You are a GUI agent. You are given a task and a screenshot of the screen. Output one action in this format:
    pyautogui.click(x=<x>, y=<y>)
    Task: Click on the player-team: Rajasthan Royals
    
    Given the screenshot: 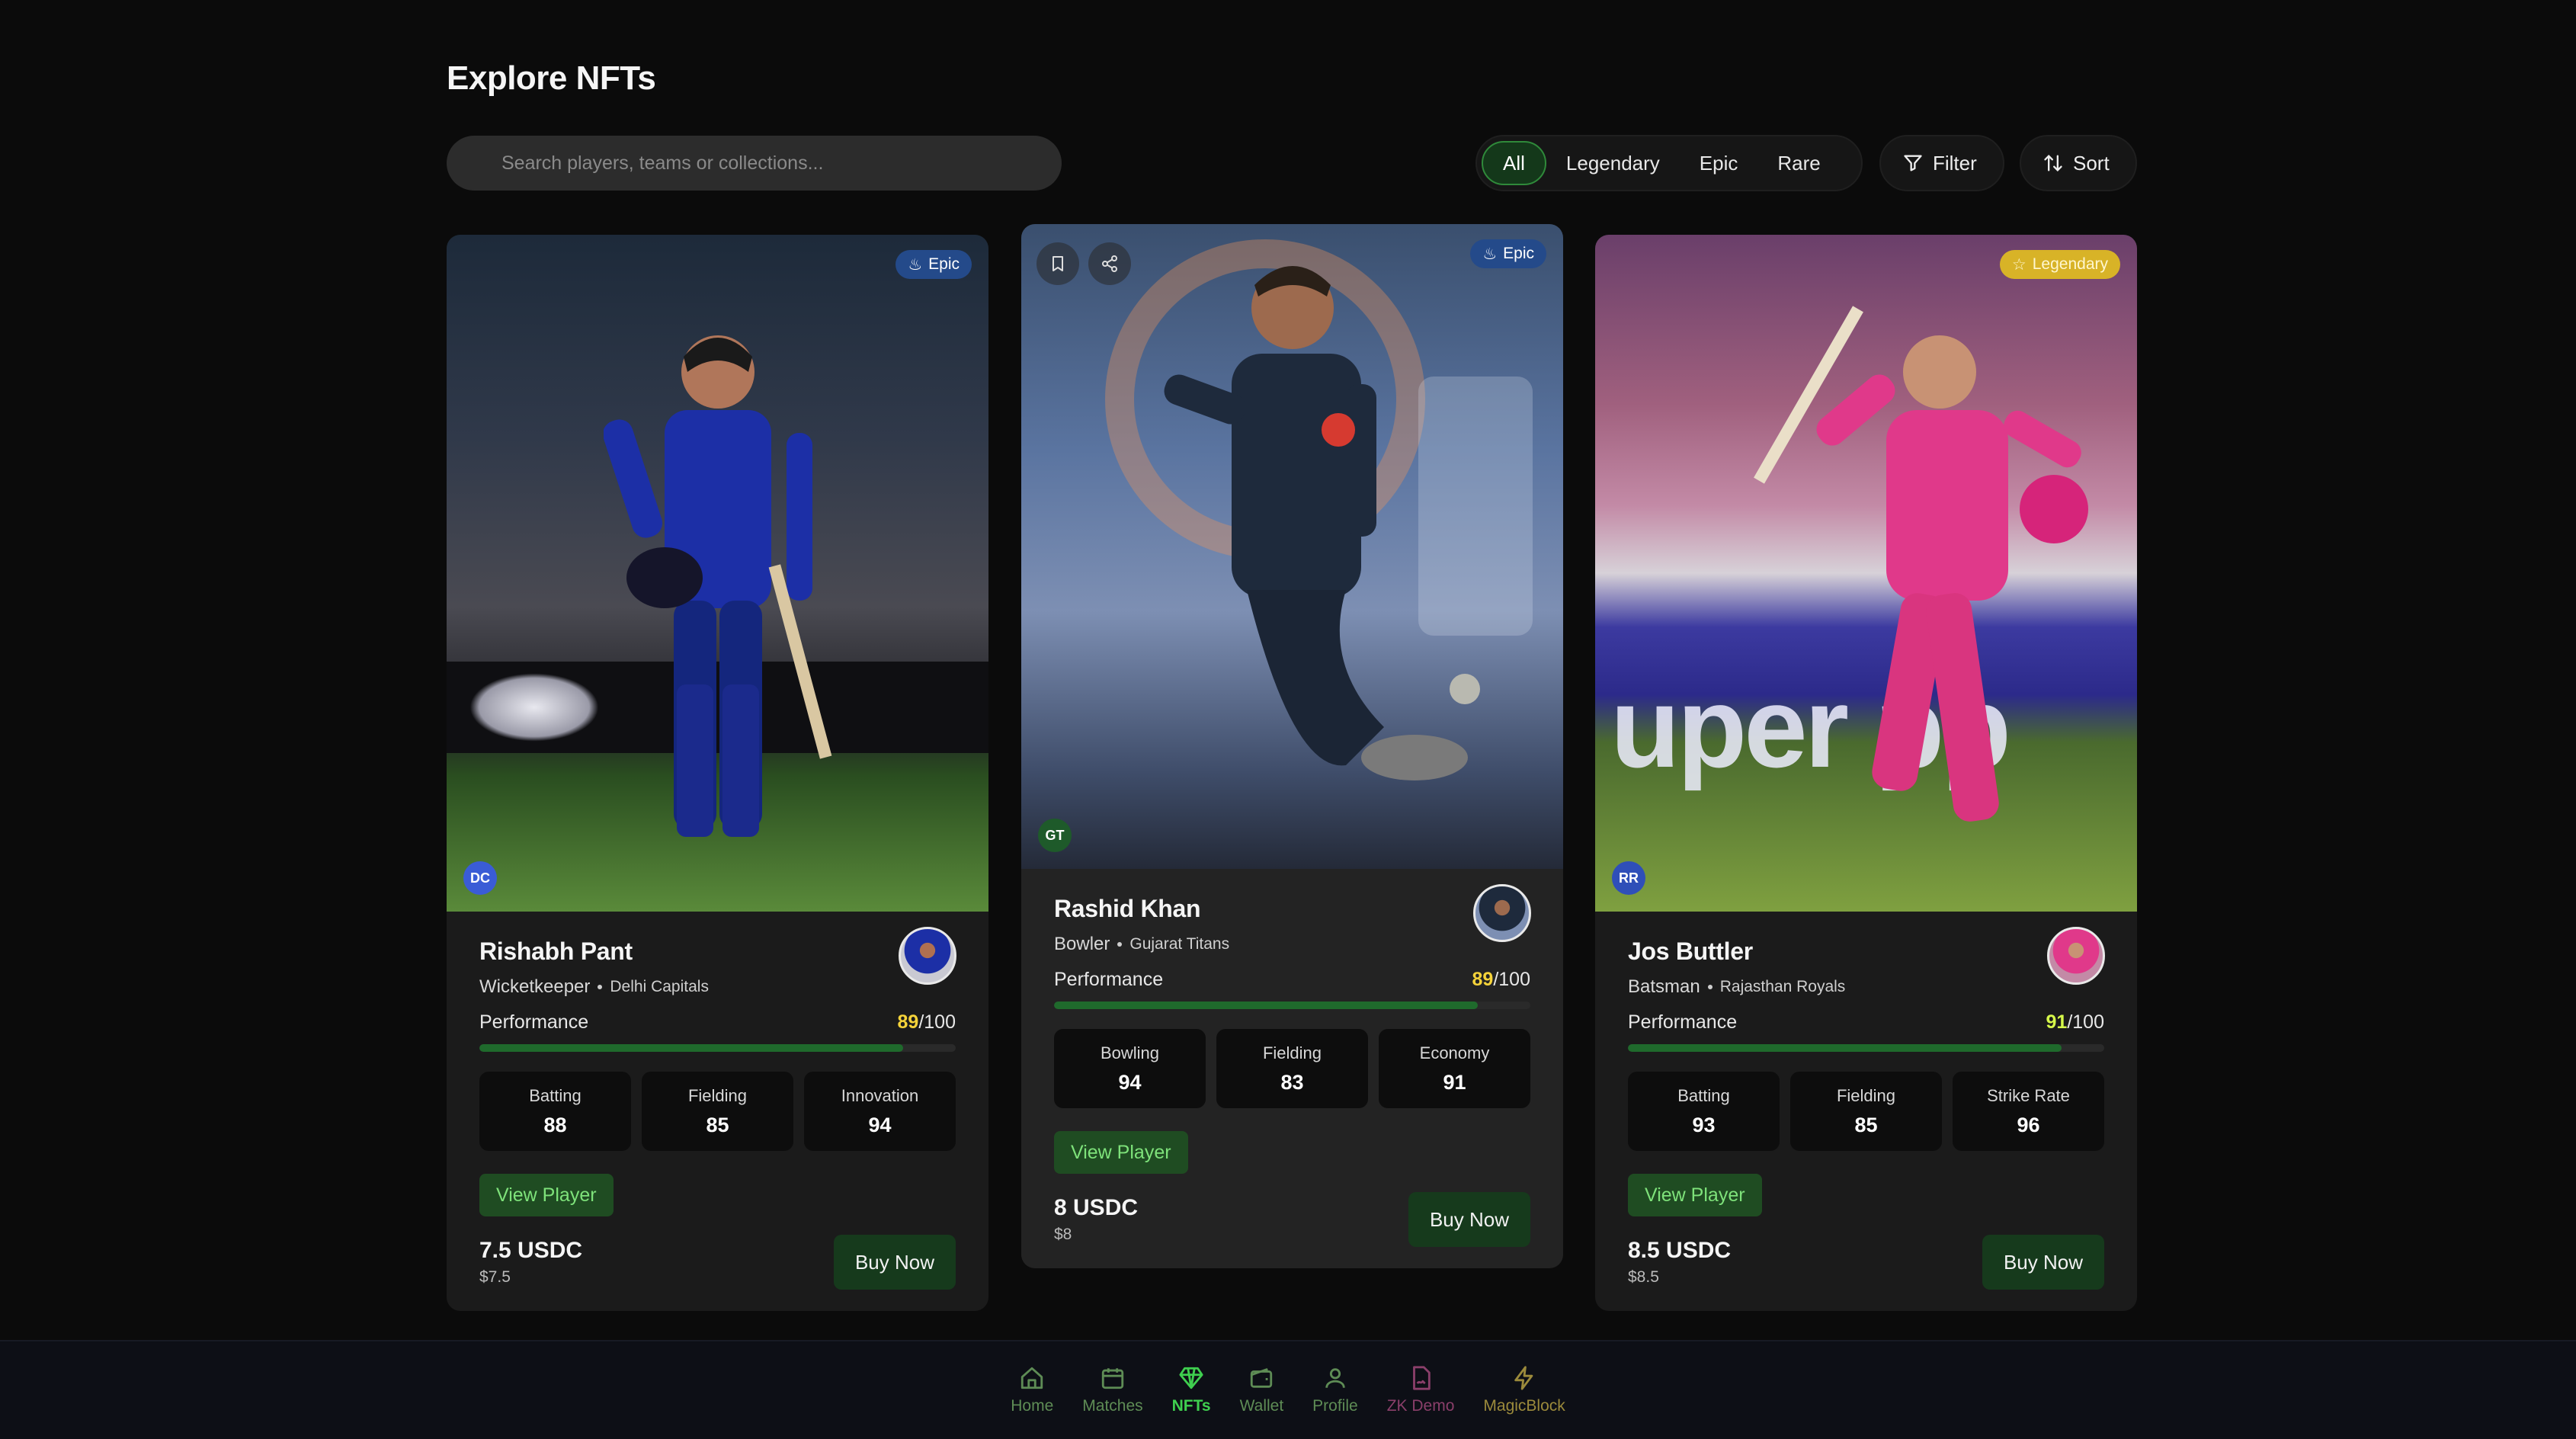 What is the action you would take?
    pyautogui.click(x=1782, y=986)
    